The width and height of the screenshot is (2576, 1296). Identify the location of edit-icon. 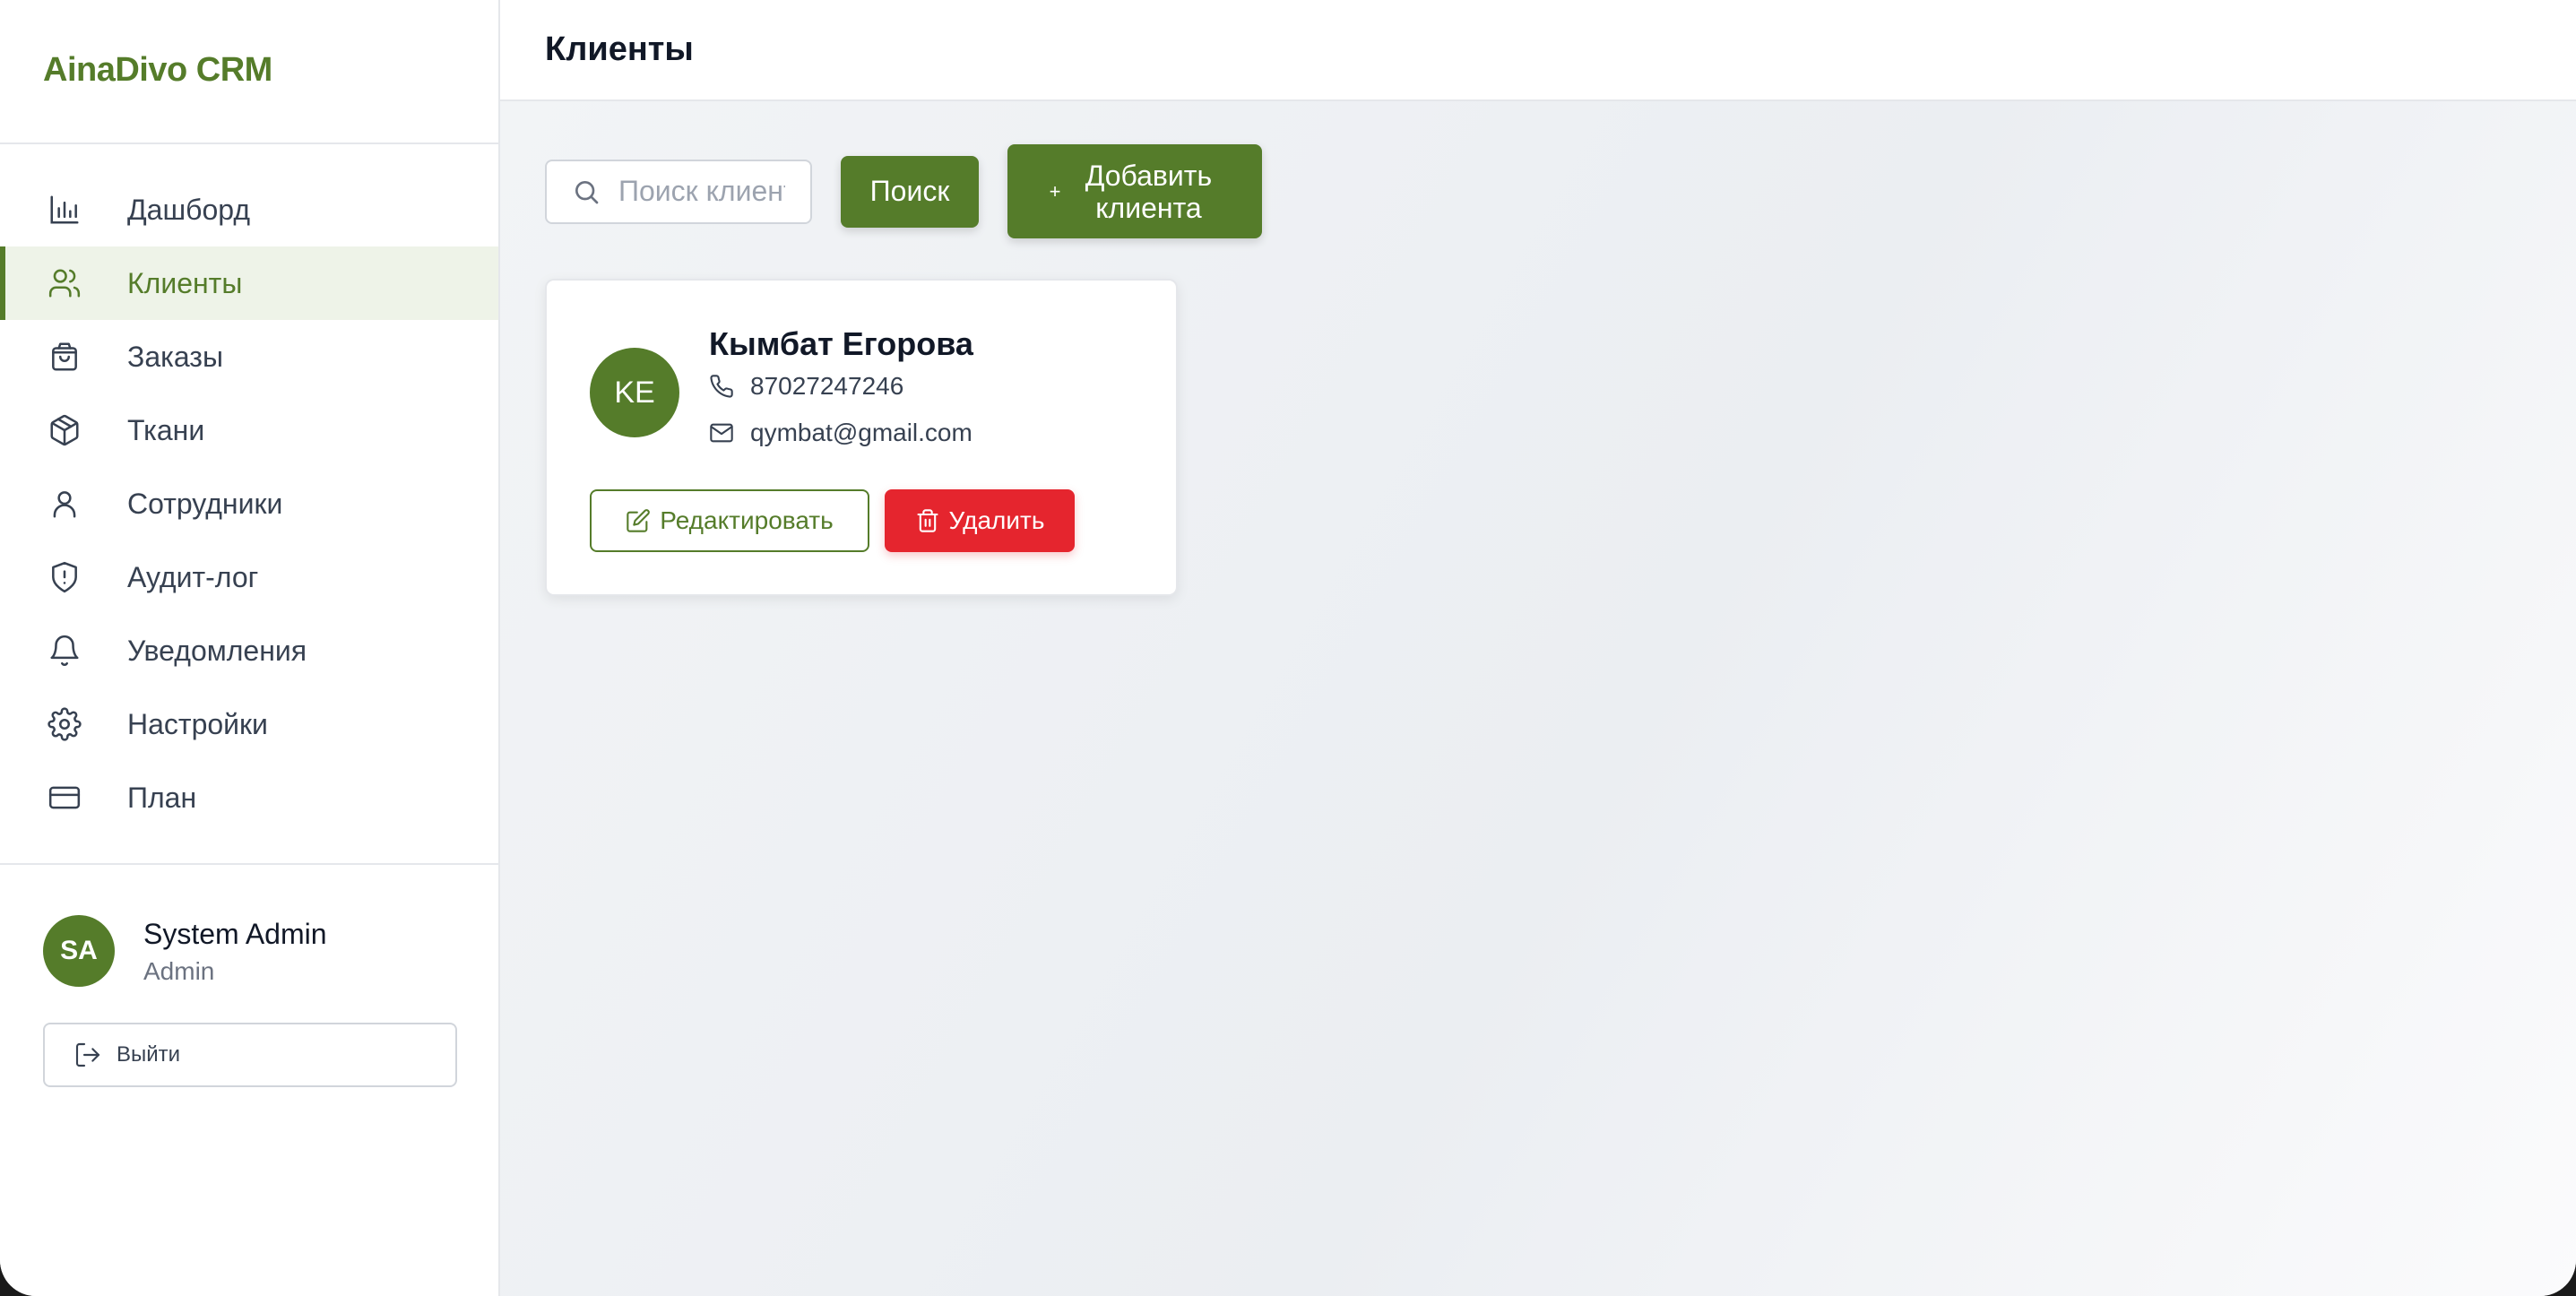
(639, 520).